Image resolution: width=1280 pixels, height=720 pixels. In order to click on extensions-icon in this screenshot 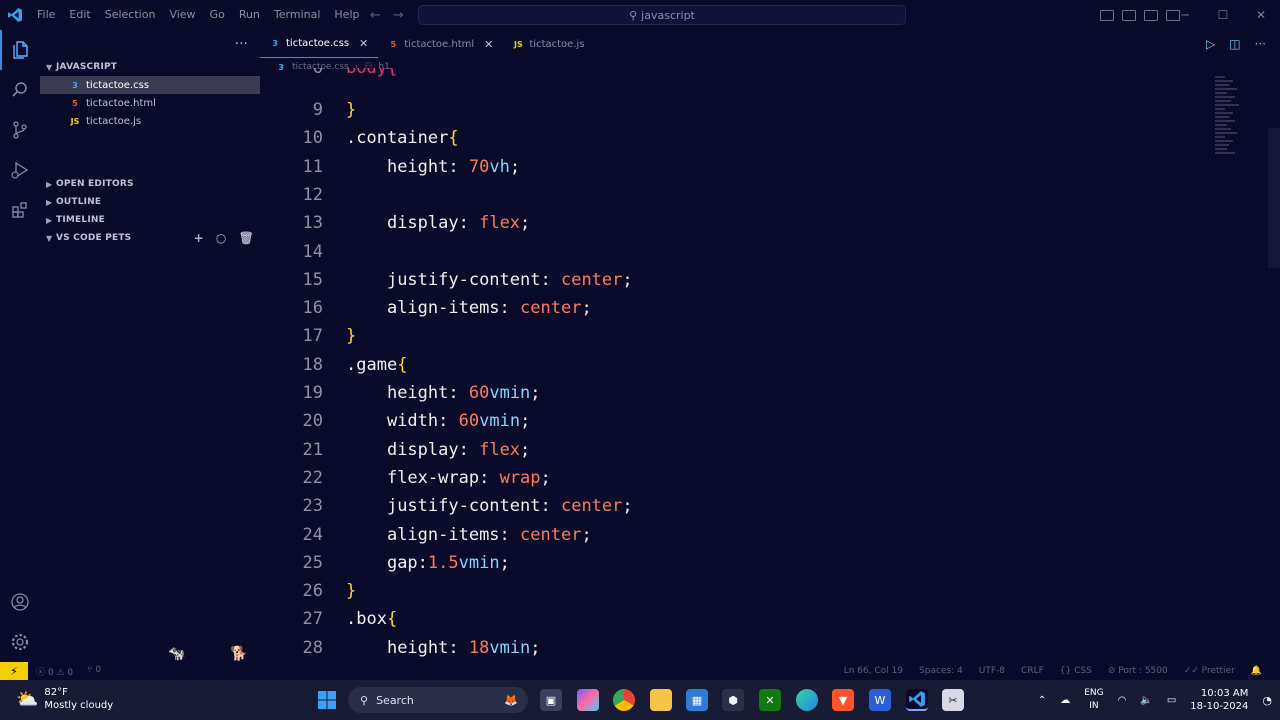, I will do `click(20, 210)`.